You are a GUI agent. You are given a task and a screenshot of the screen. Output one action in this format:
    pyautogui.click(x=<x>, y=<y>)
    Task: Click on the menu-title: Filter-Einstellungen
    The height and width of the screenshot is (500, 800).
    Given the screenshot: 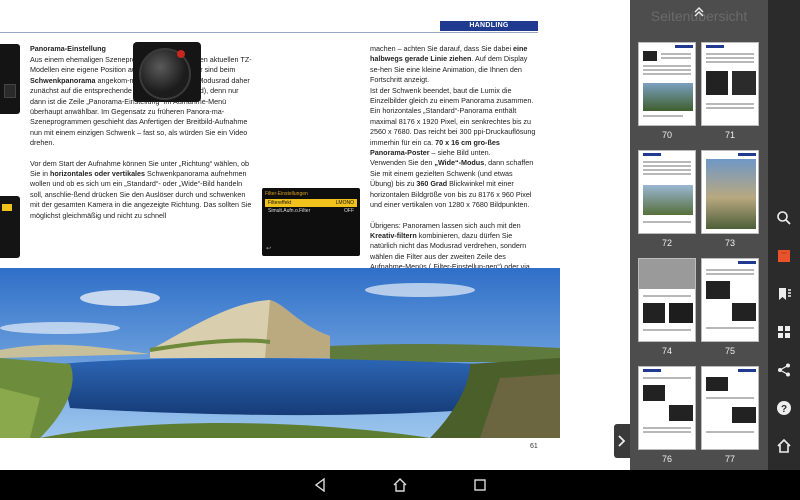 What is the action you would take?
    pyautogui.click(x=286, y=194)
    